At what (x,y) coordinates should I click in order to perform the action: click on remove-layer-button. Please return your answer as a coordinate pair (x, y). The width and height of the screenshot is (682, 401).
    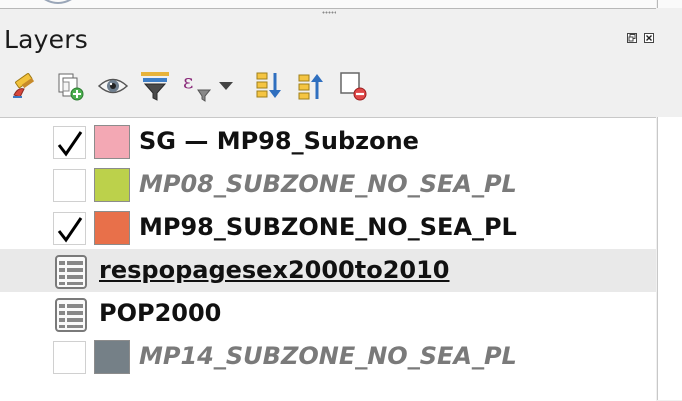
    Looking at the image, I should click on (353, 86).